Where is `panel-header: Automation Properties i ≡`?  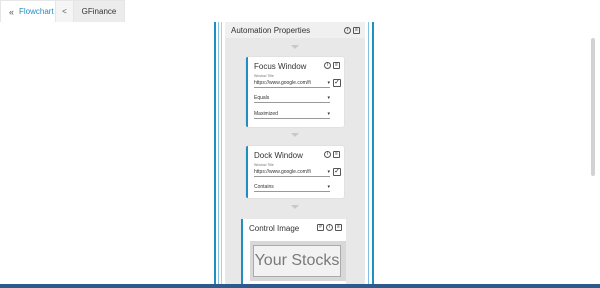
panel-header: Automation Properties i ≡ is located at coordinates (295, 30).